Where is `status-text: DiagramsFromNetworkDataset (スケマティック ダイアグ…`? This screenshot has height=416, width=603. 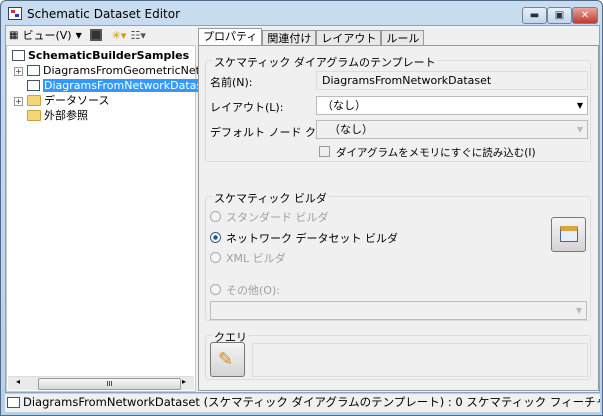 status-text: DiagramsFromNetworkDataset (スケマティック ダイアグ… is located at coordinates (311, 402).